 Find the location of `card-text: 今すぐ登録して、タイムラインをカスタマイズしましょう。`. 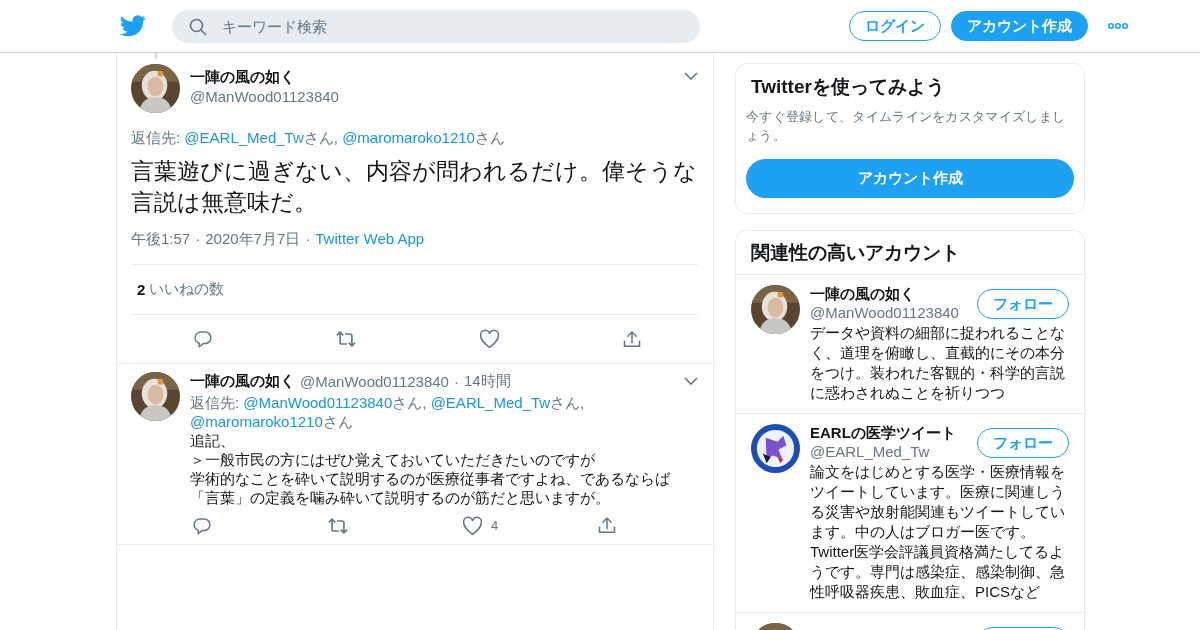

card-text: 今すぐ登録して、タイムラインをカスタマイズしましょう。 is located at coordinates (906, 126).